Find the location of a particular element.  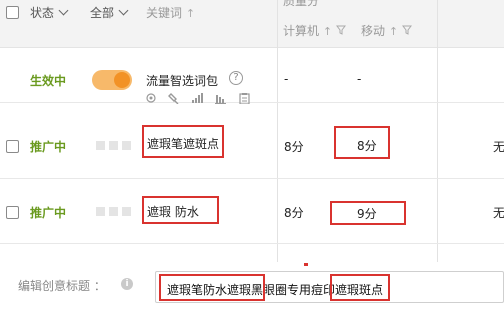

mobile-column-header: 移动 ↑ is located at coordinates (386, 30).